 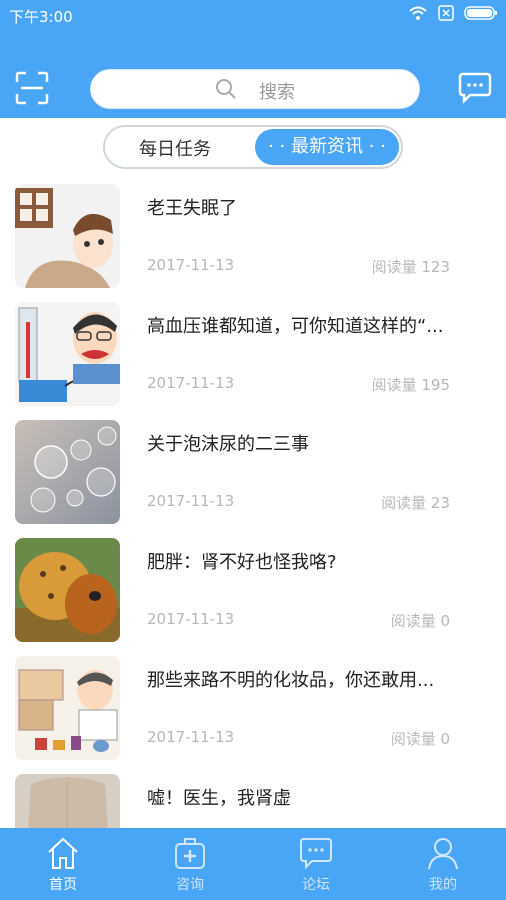 I want to click on medical-kit-icon, so click(x=190, y=853).